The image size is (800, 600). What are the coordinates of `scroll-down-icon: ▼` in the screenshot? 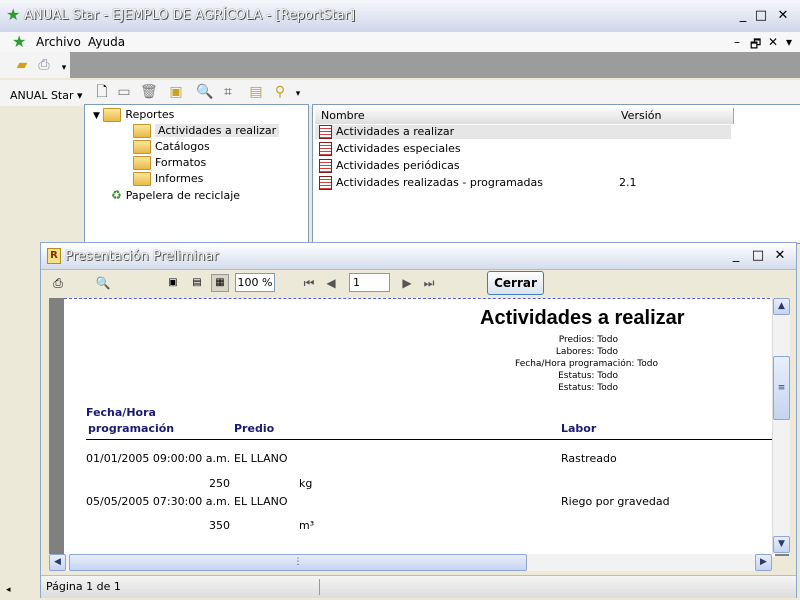 It's located at (781, 544).